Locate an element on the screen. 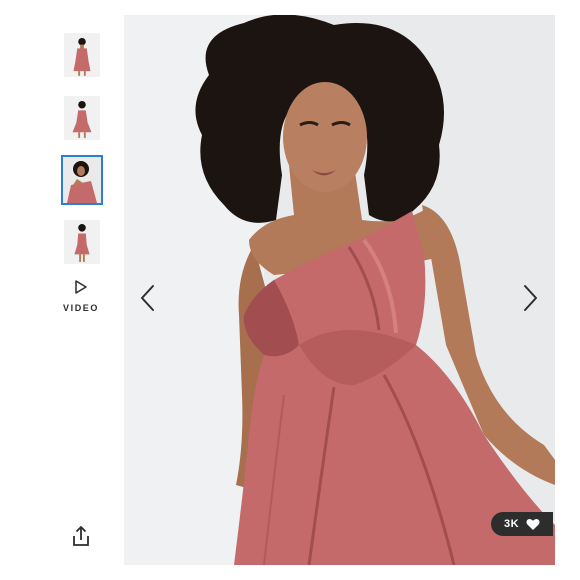  play-icon is located at coordinates (81, 287).